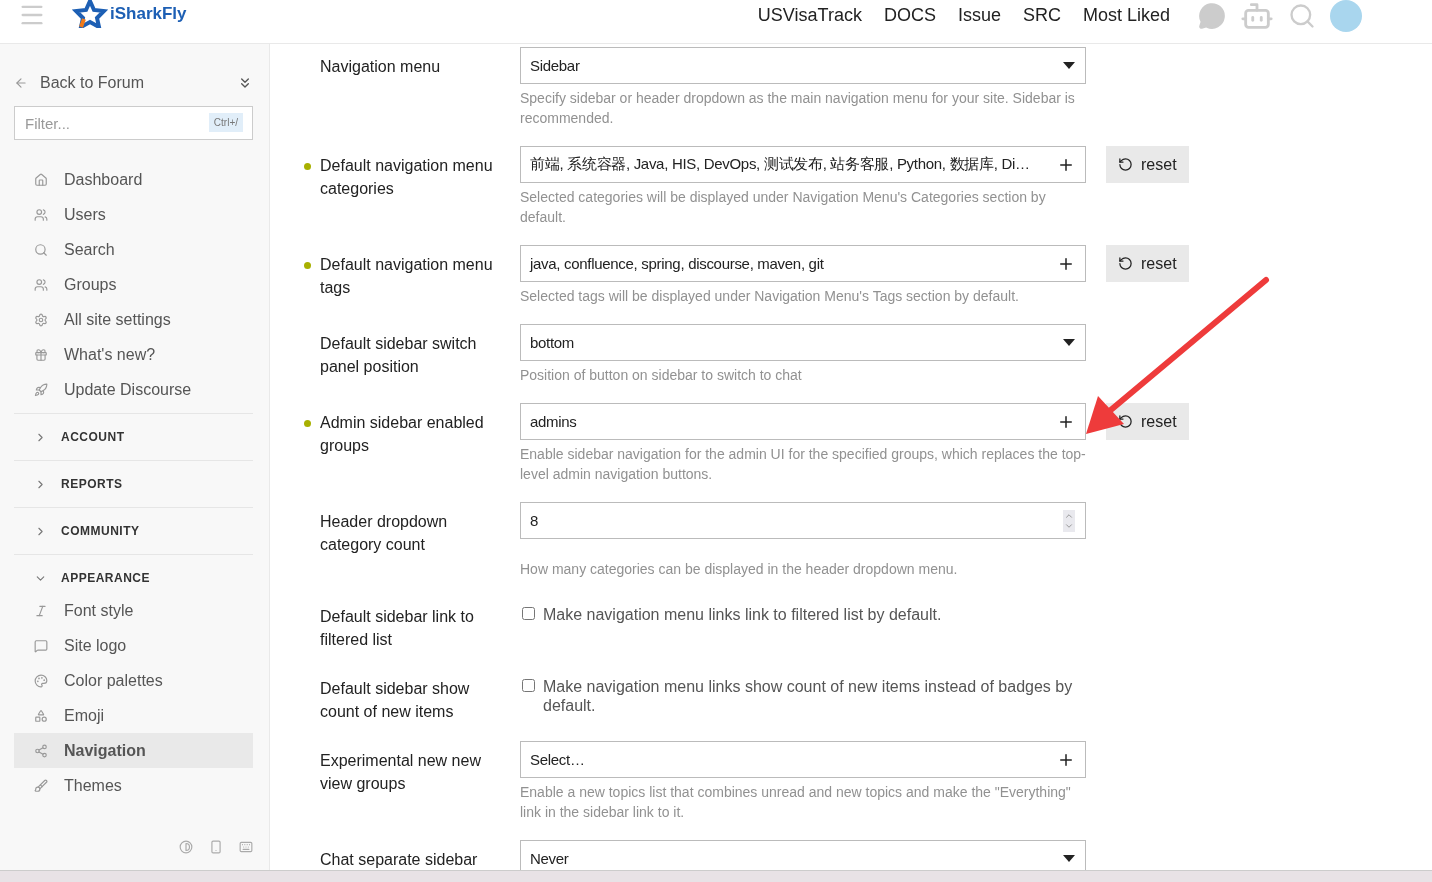 This screenshot has width=1432, height=882. What do you see at coordinates (41, 610) in the screenshot?
I see `italic-icon` at bounding box center [41, 610].